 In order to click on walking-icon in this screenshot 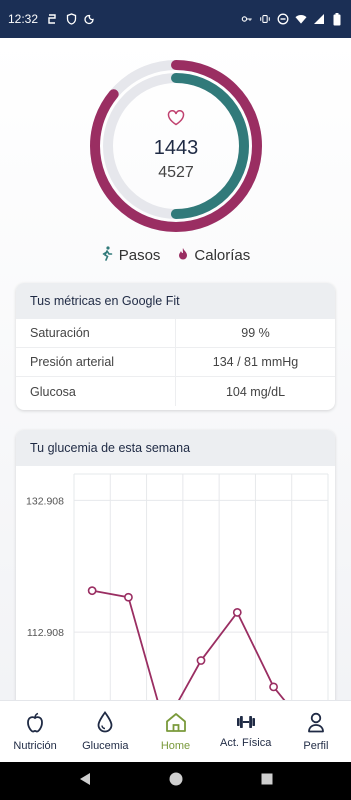, I will do `click(107, 255)`.